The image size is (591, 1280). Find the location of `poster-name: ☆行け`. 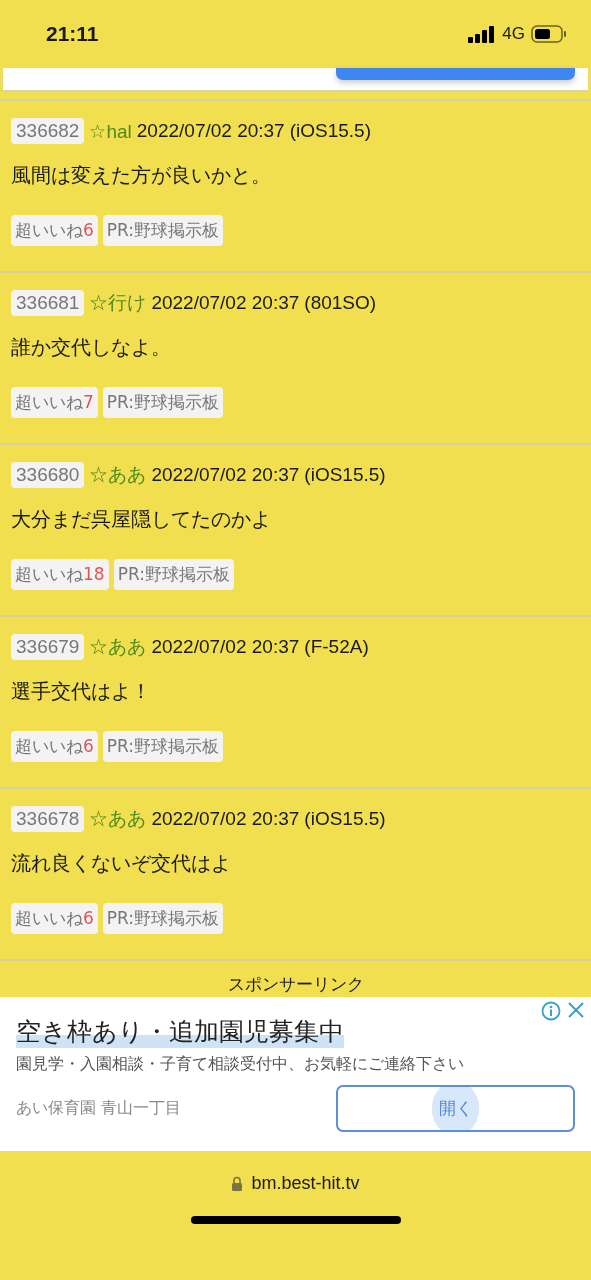

poster-name: ☆行け is located at coordinates (118, 303).